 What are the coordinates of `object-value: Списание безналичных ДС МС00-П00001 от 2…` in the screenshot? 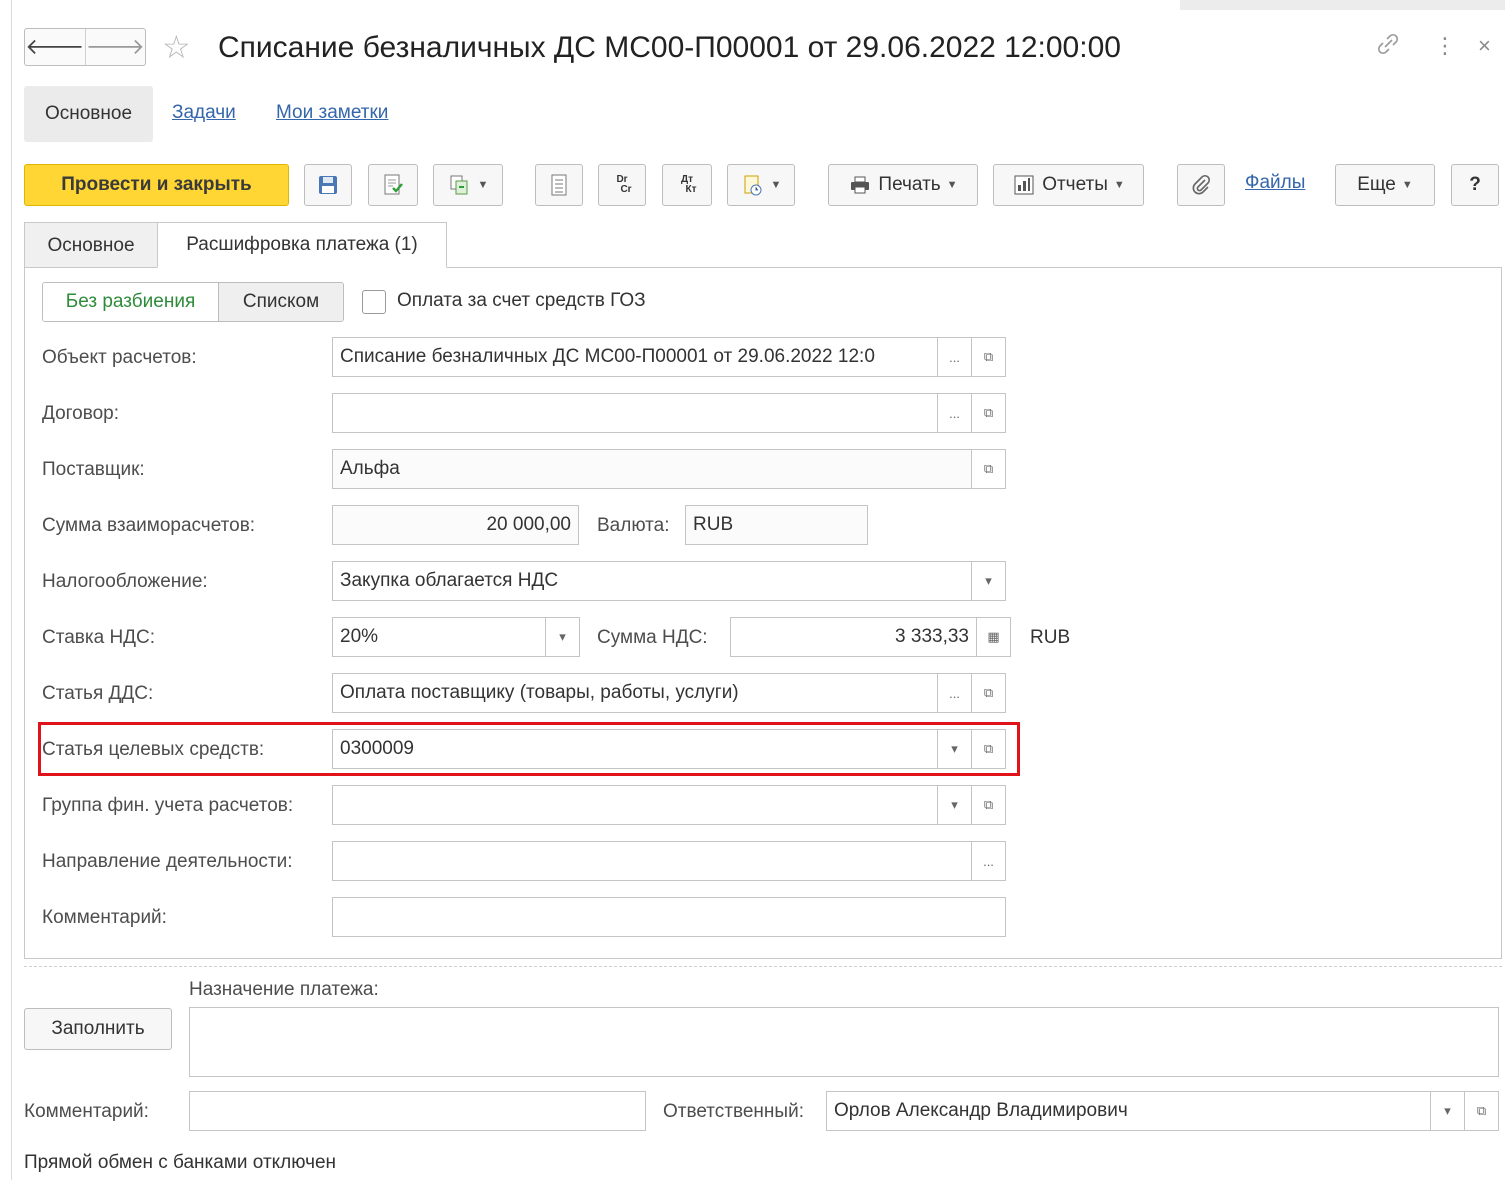 It's located at (607, 356).